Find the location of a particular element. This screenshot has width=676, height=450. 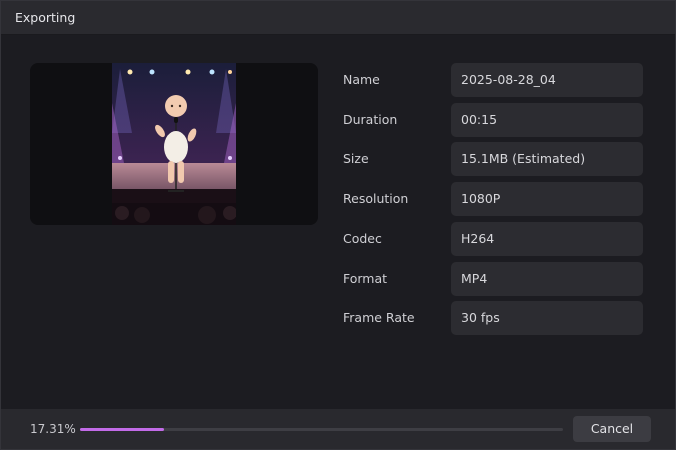

property-row-resolution: Resolution 1080P is located at coordinates (493, 199).